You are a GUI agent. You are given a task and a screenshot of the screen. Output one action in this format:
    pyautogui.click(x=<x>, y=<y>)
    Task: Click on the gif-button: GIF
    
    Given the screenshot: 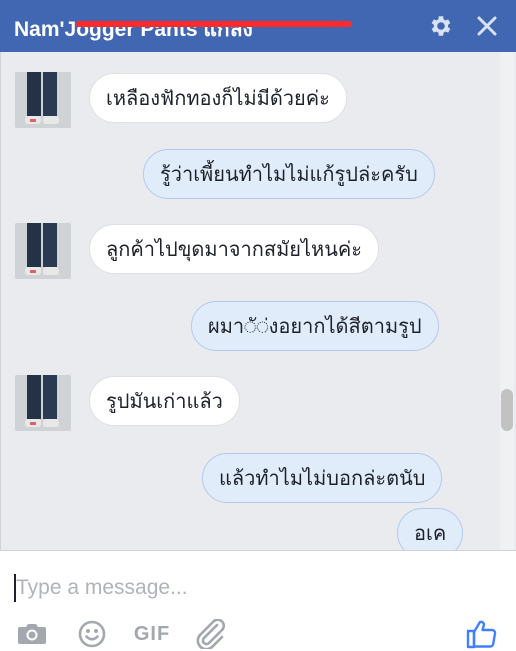 What is the action you would take?
    pyautogui.click(x=152, y=634)
    